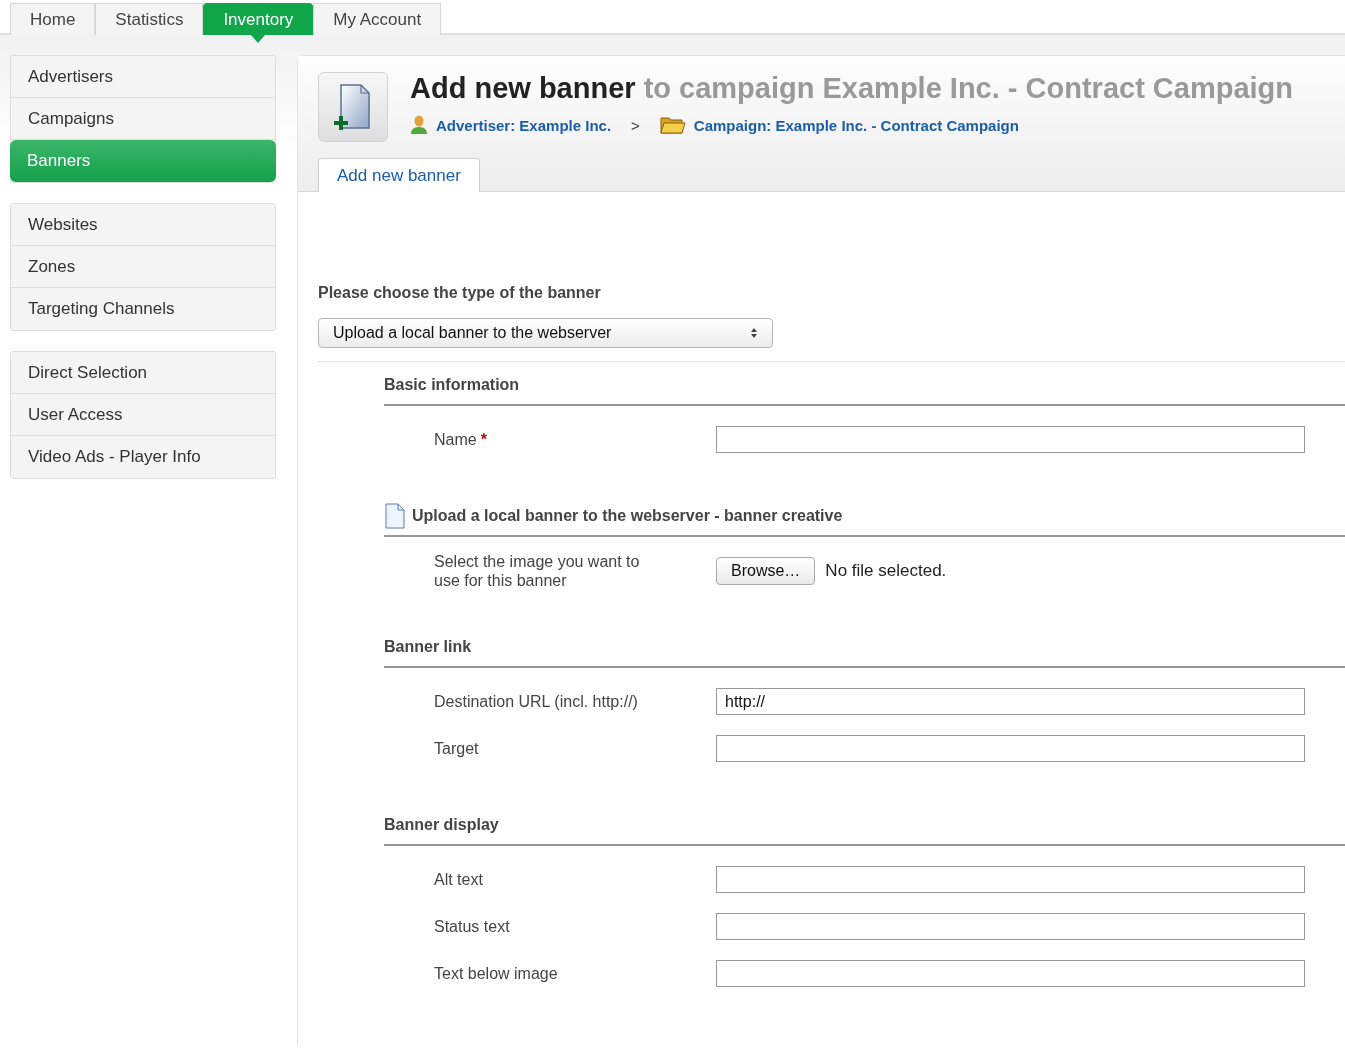 This screenshot has height=1048, width=1345. Describe the element at coordinates (852, 88) in the screenshot. I see `page-title: Add new banner to campaign Example Inc. - Contract Campaign` at that location.